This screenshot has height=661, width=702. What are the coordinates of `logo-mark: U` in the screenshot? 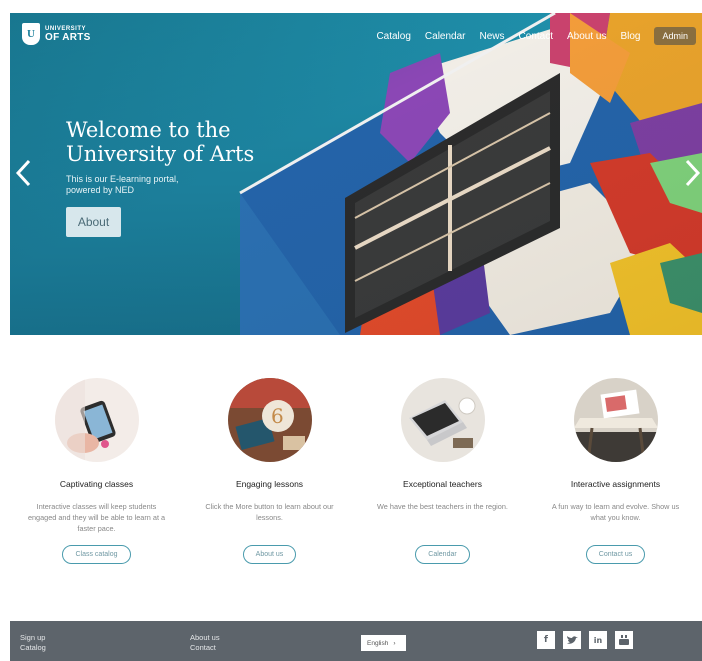 It's located at (31, 34).